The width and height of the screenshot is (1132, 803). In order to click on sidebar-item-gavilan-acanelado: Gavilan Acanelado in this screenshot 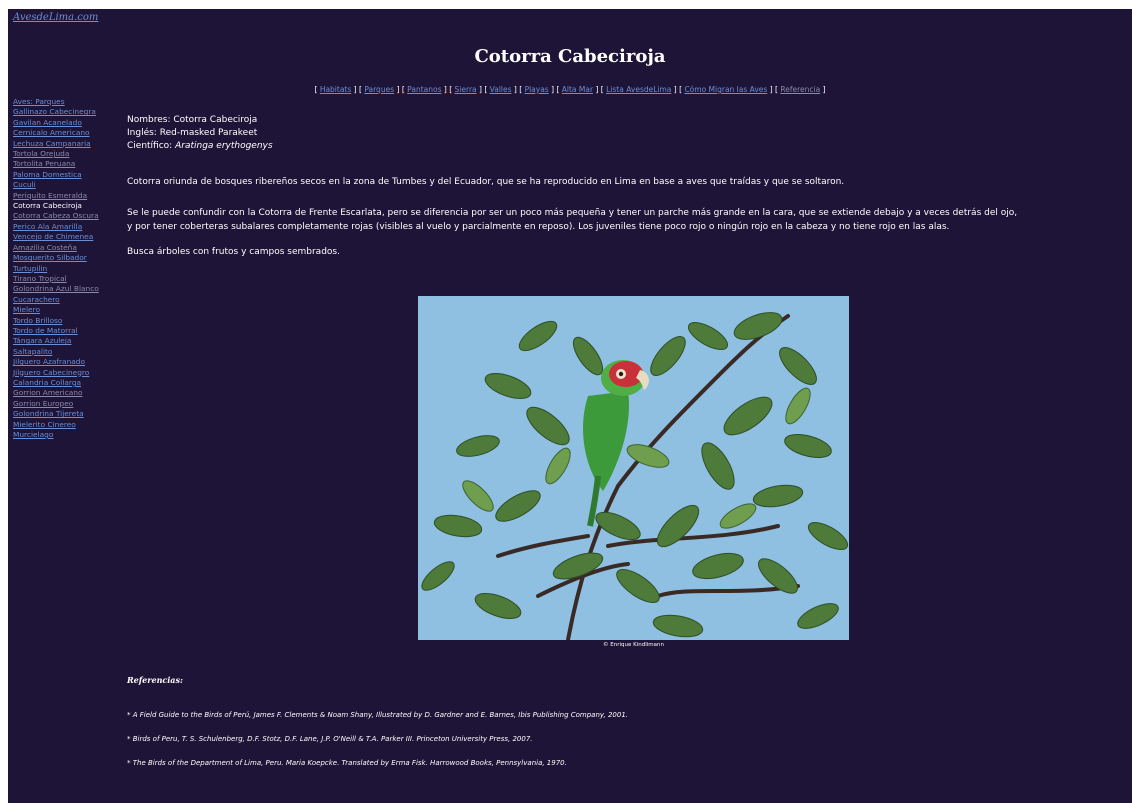, I will do `click(68, 123)`.